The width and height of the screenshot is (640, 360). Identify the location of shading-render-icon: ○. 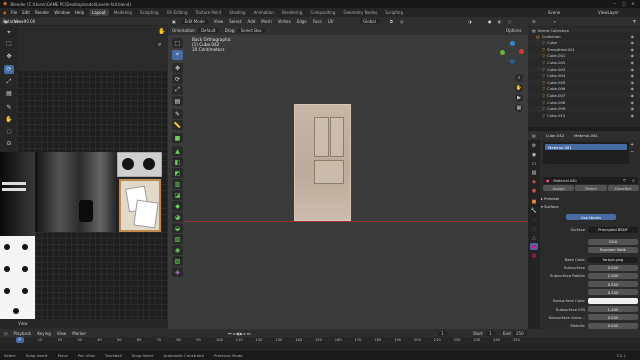
(510, 21).